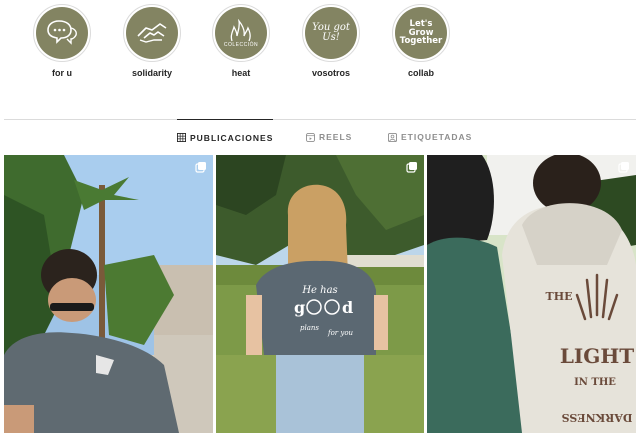 This screenshot has height=435, width=640. What do you see at coordinates (336, 137) in the screenshot?
I see `tab-label: REELS` at bounding box center [336, 137].